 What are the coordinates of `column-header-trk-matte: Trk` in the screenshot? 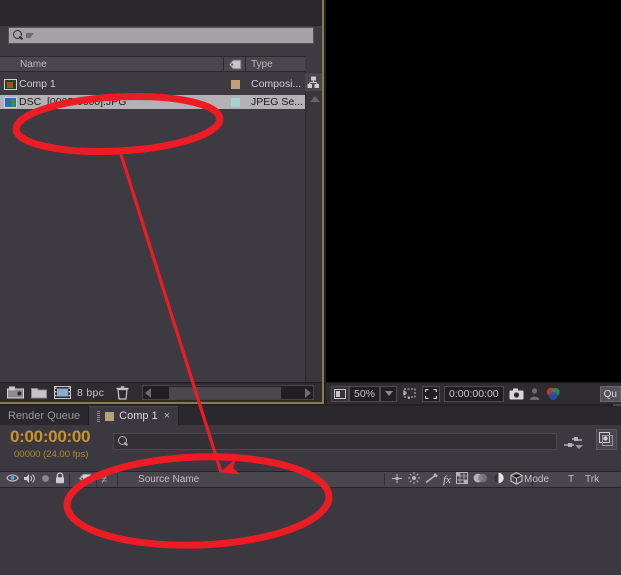 It's located at (592, 479).